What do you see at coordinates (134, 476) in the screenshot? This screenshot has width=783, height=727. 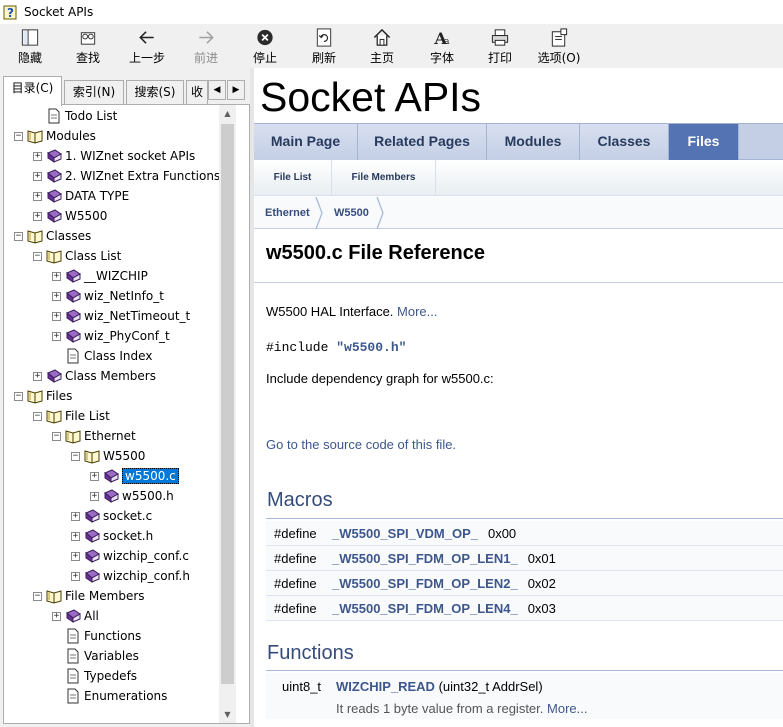 I see `tree-item: + w5500.c` at bounding box center [134, 476].